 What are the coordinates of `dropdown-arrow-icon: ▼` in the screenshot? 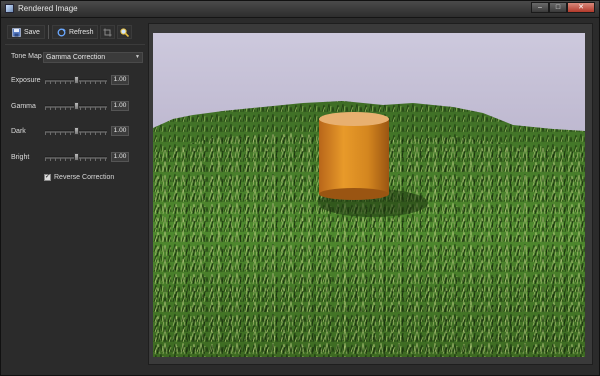 It's located at (137, 57).